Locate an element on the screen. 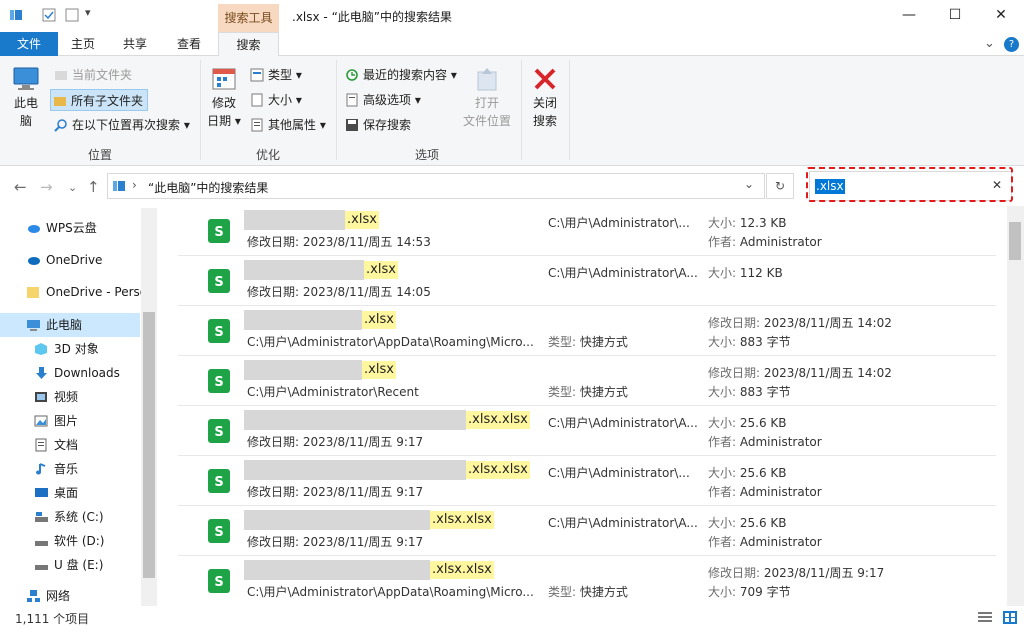 Image resolution: width=1024 pixels, height=630 pixels. help-icon: ? is located at coordinates (1011, 44).